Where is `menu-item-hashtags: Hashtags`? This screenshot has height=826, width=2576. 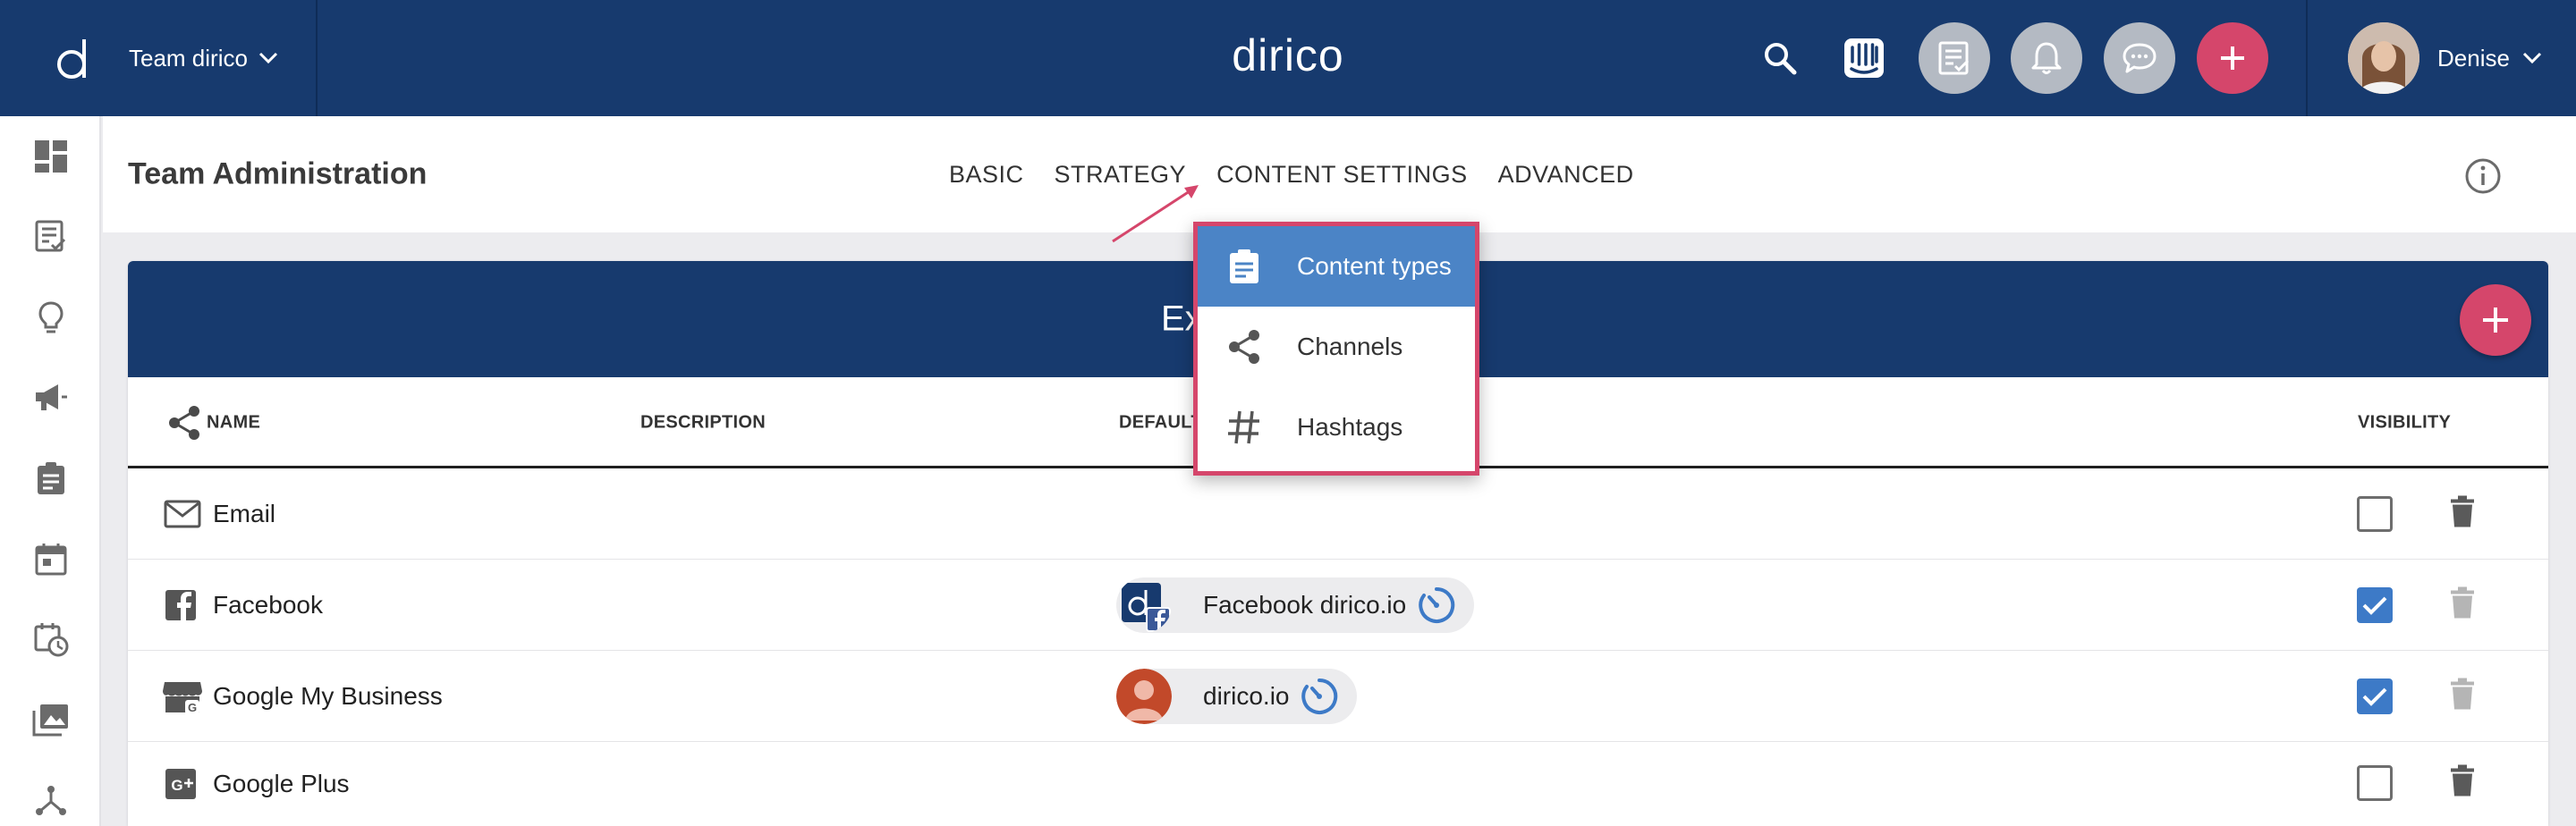 menu-item-hashtags: Hashtags is located at coordinates (1336, 427).